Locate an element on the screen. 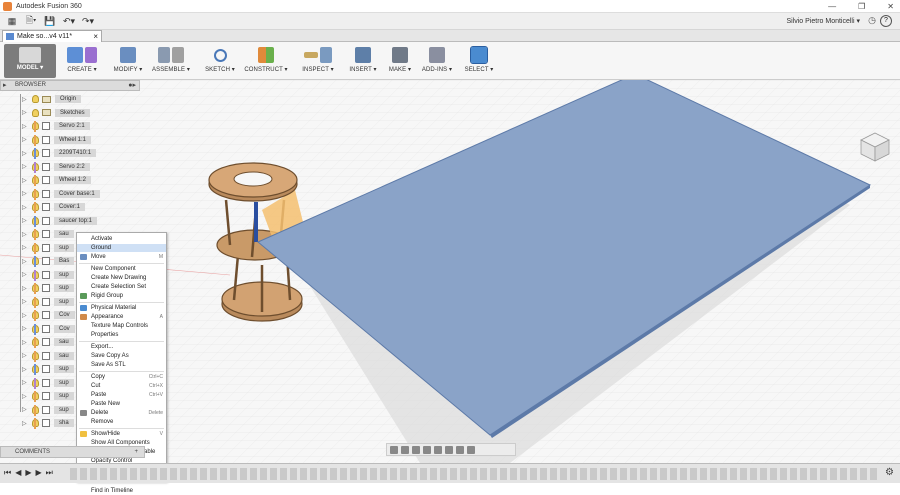 The width and height of the screenshot is (900, 495). fit-icon is located at coordinates (438, 449).